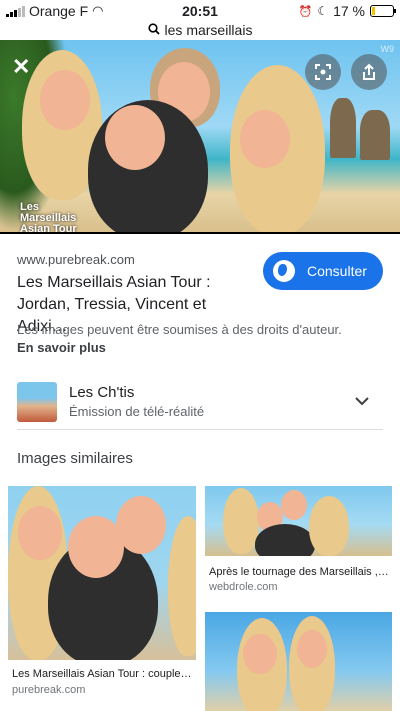 The width and height of the screenshot is (400, 711). Describe the element at coordinates (383, 11) in the screenshot. I see `battery-icon` at that location.